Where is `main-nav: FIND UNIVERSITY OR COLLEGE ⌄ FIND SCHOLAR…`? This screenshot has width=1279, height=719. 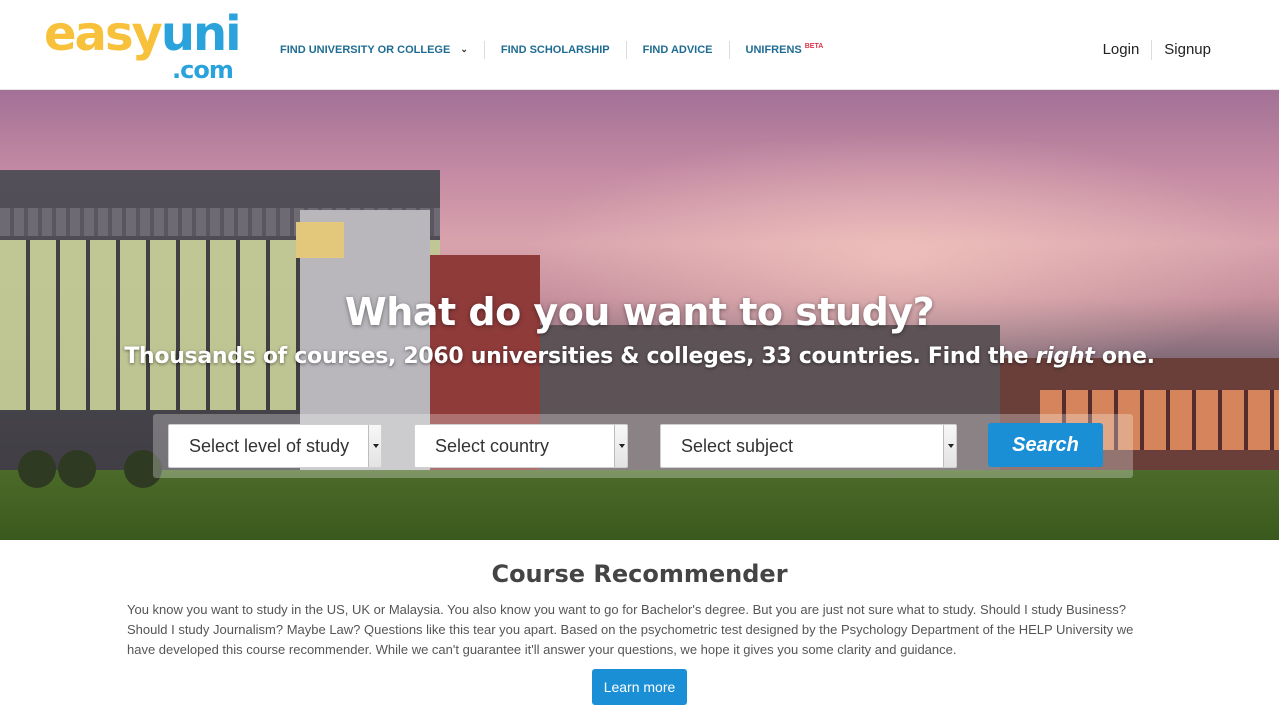
main-nav: FIND UNIVERSITY OR COLLEGE ⌄ FIND SCHOLAR… is located at coordinates (551, 50).